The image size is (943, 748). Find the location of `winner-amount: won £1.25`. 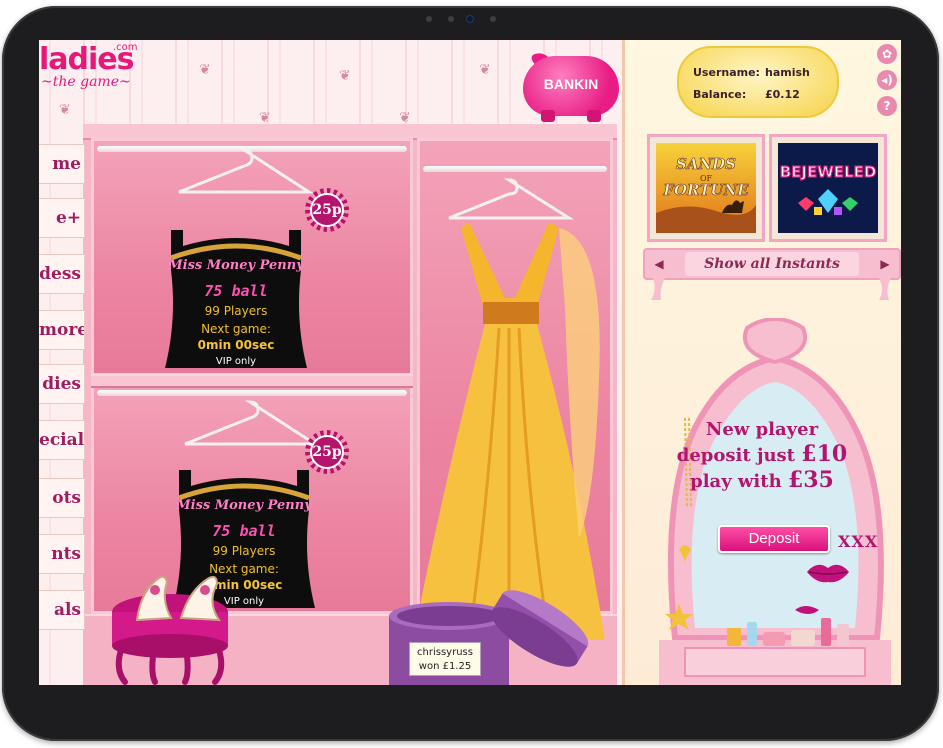

winner-amount: won £1.25 is located at coordinates (445, 666).